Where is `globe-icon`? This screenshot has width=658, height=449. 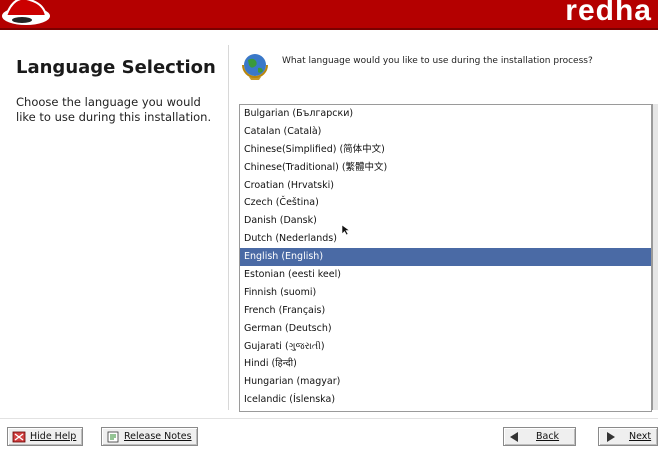 globe-icon is located at coordinates (255, 67).